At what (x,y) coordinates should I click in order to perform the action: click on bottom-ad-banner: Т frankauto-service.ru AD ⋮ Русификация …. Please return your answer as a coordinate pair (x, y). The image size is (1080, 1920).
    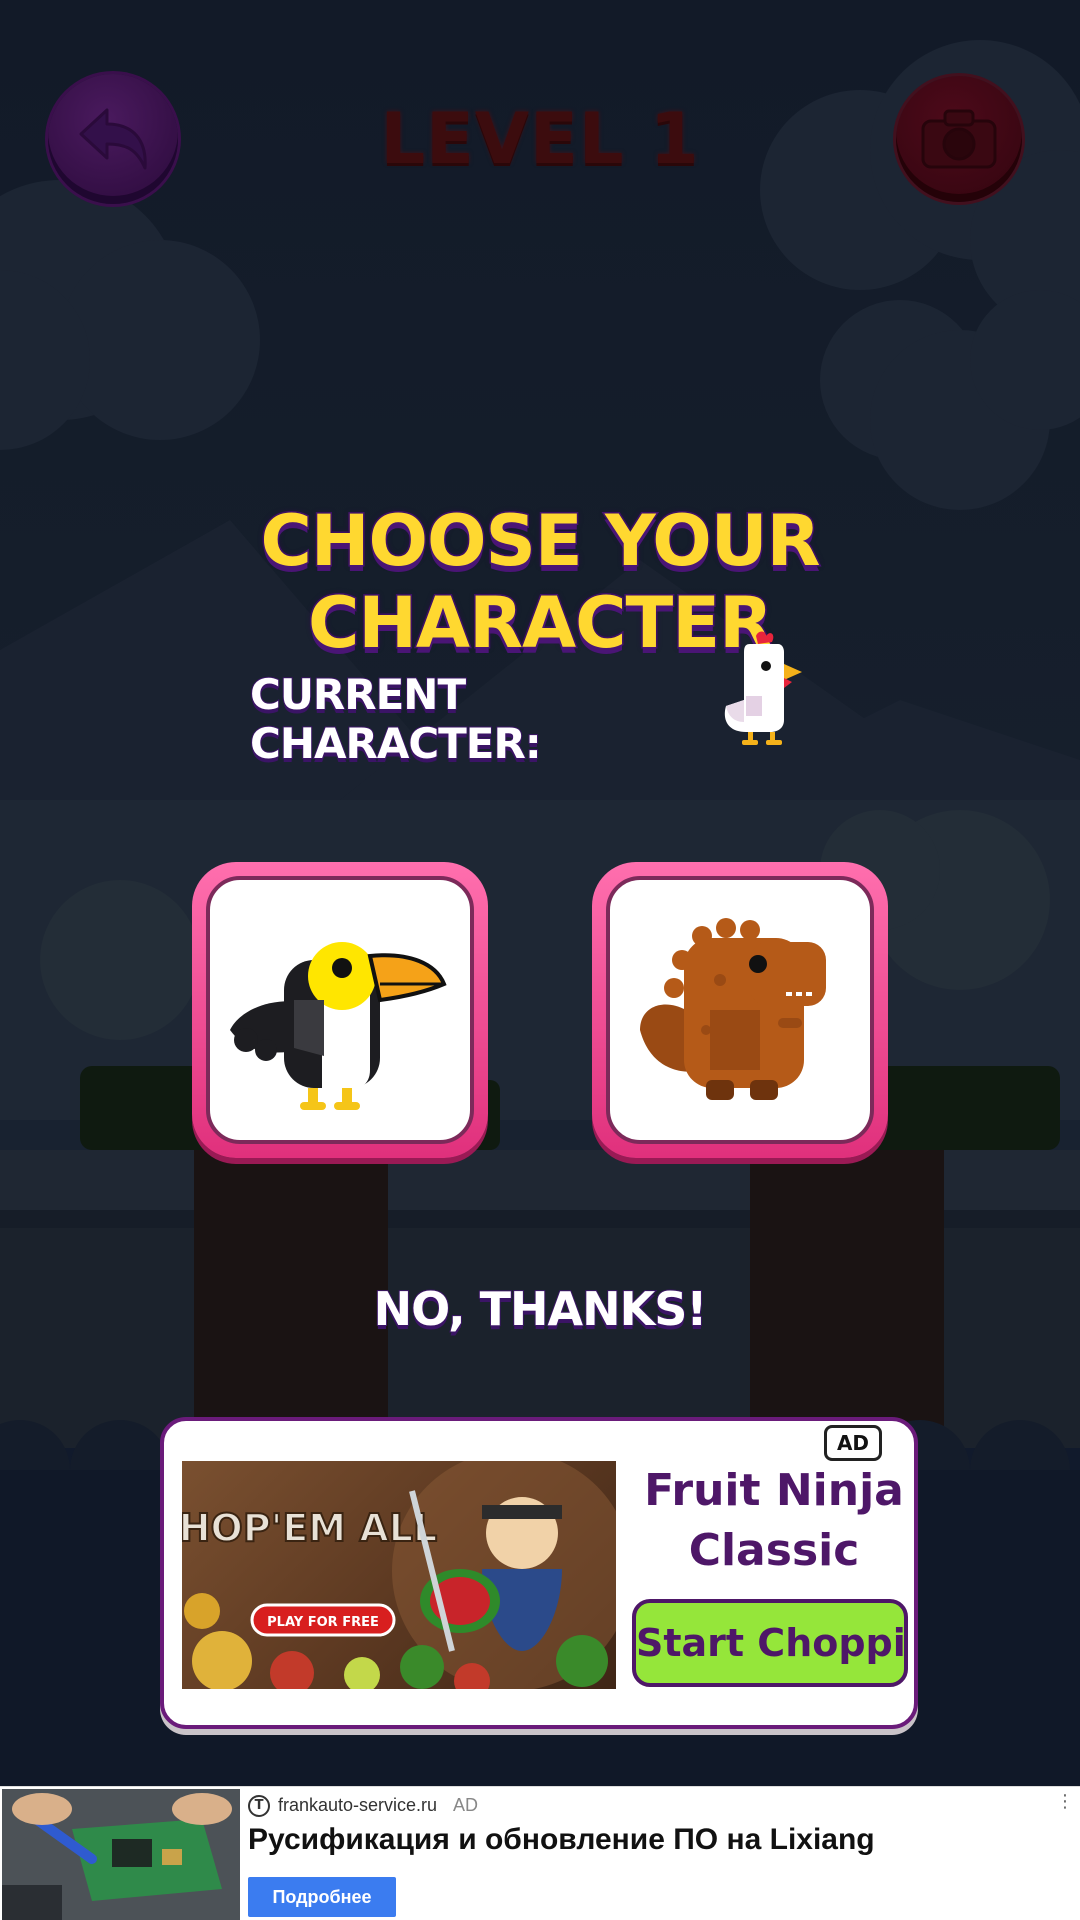
    Looking at the image, I should click on (540, 1853).